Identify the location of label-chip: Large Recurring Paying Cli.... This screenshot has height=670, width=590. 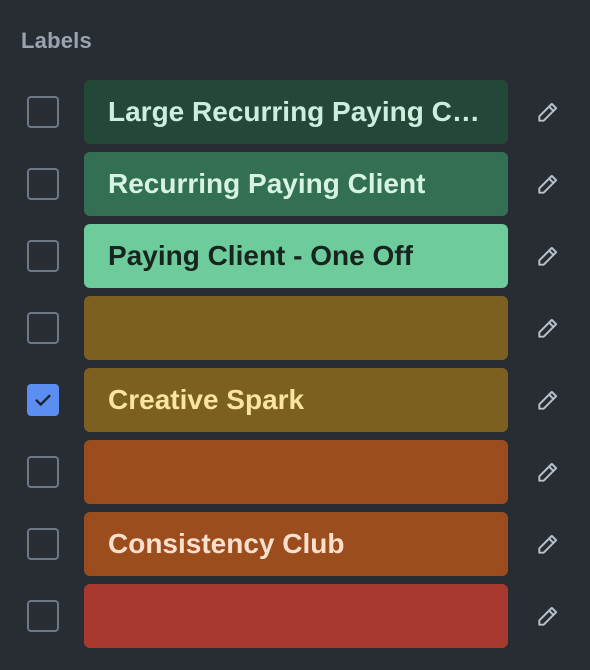
(296, 112).